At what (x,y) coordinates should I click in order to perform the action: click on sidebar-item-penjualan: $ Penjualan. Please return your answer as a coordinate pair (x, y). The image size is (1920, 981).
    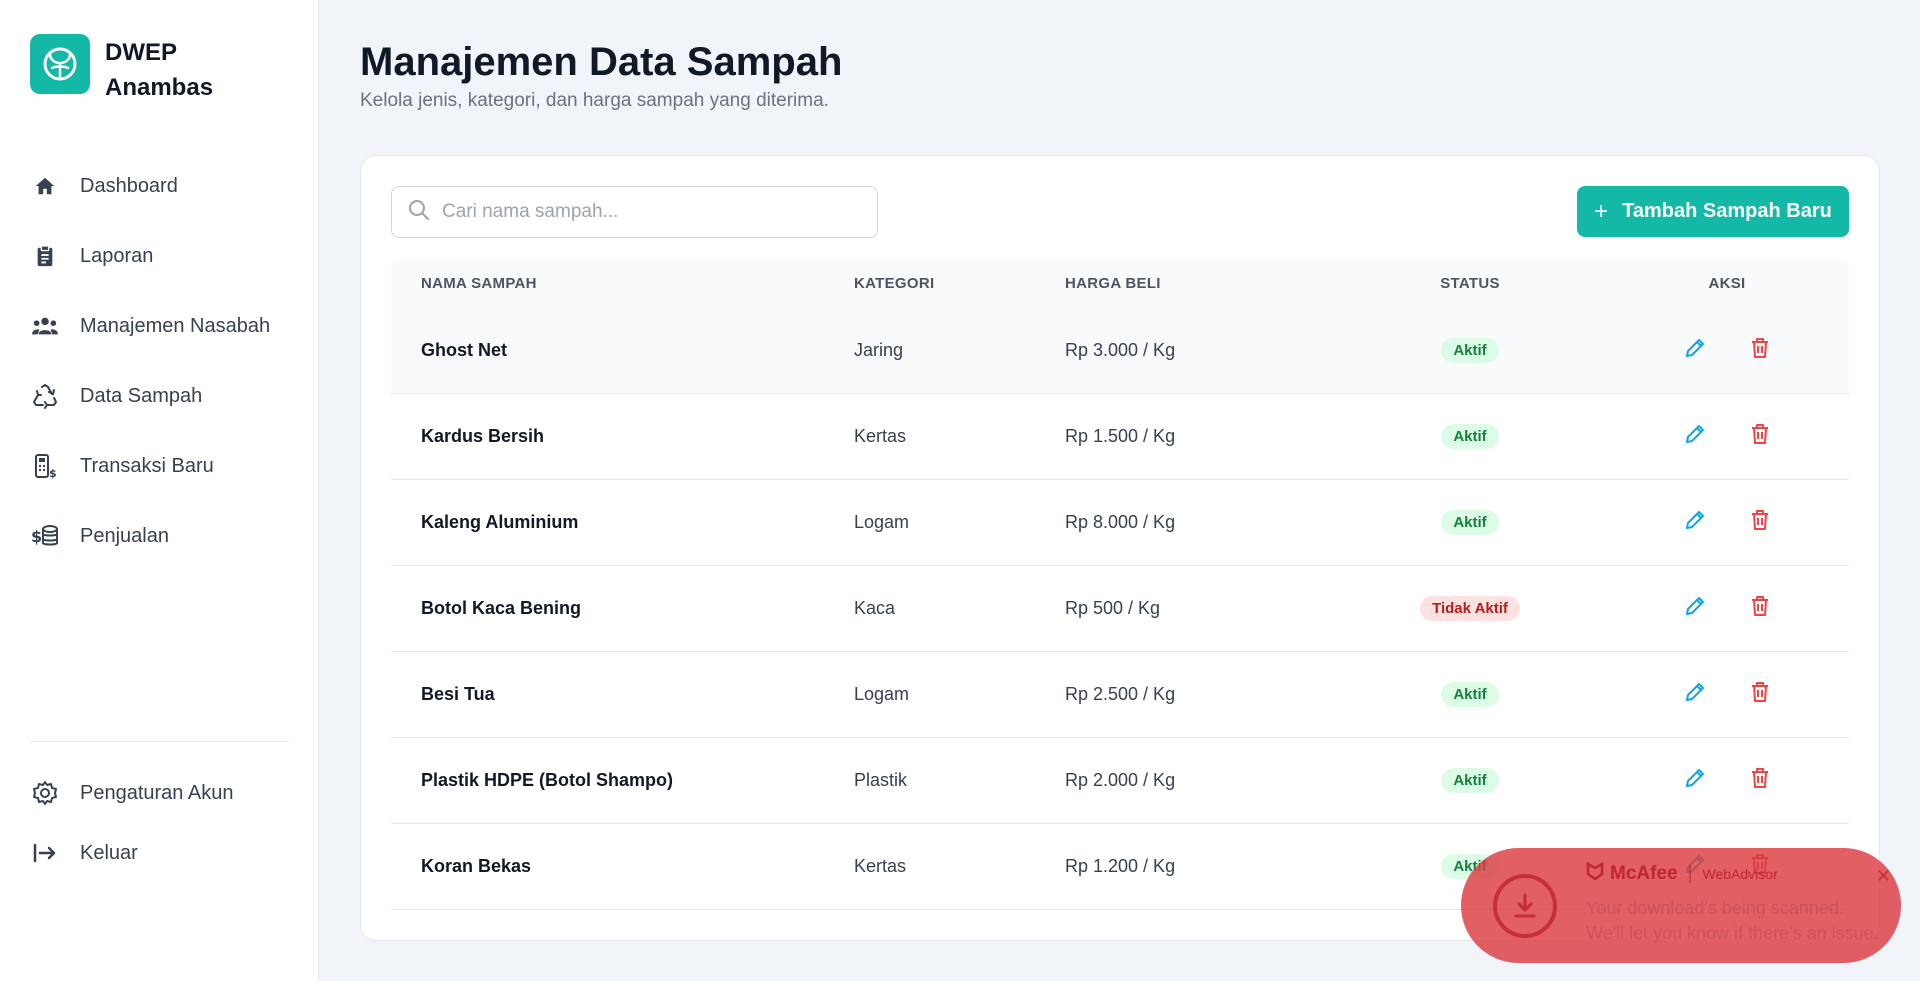
    Looking at the image, I should click on (160, 536).